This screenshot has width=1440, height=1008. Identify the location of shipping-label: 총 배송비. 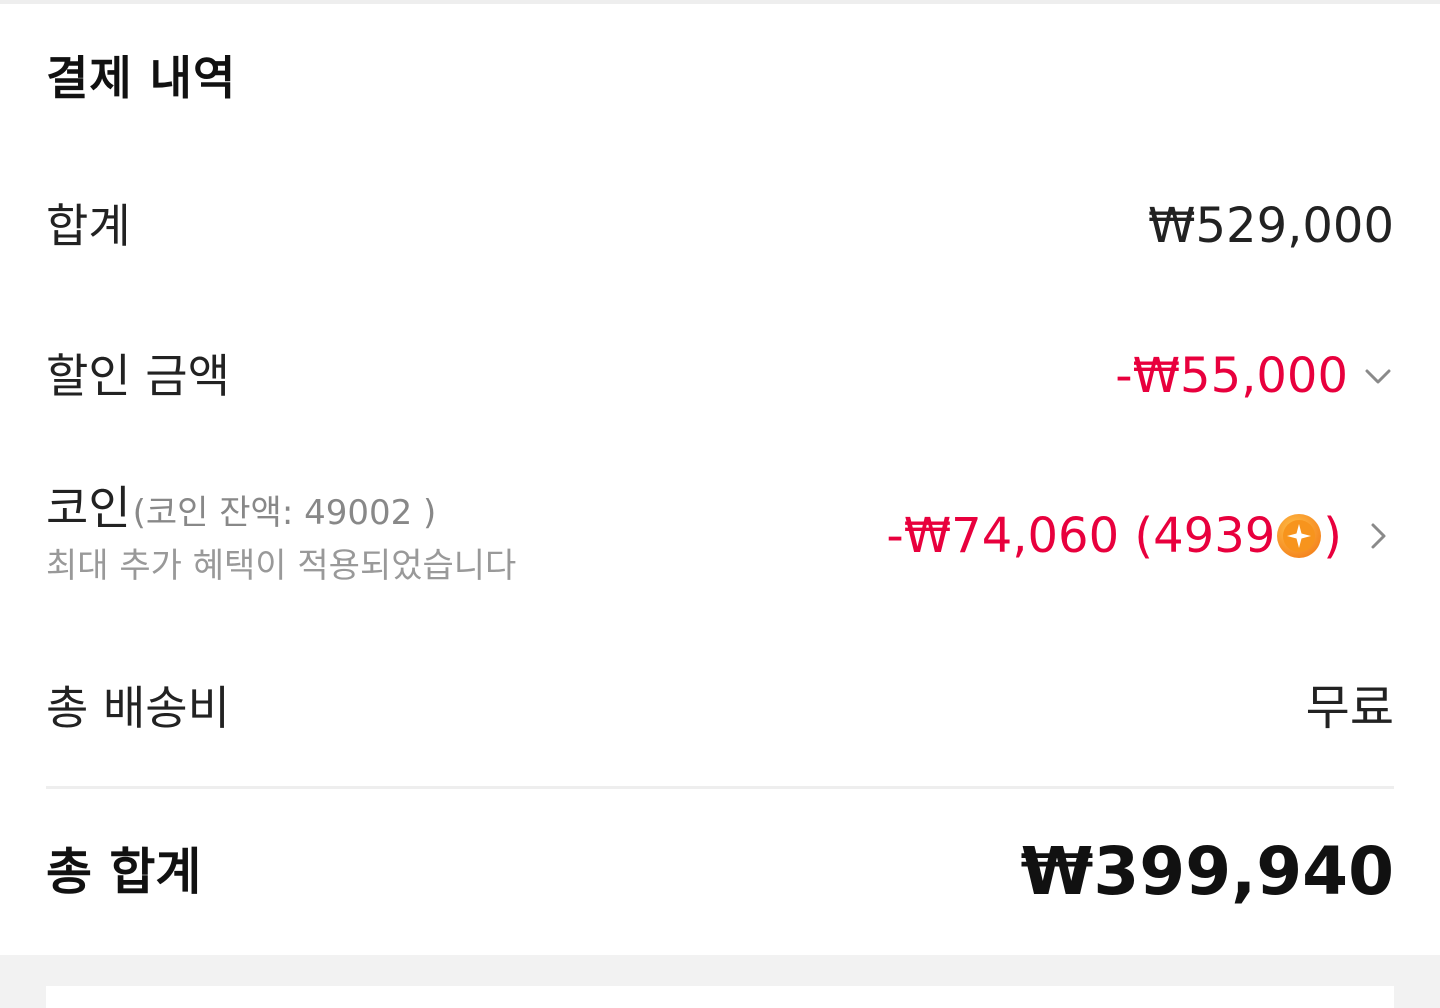
(138, 708).